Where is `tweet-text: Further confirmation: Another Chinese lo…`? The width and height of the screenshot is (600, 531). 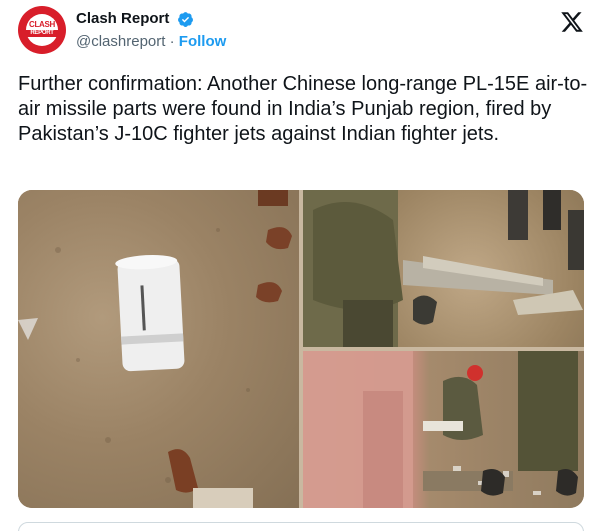
tweet-text: Further confirmation: Another Chinese lo… is located at coordinates (303, 109).